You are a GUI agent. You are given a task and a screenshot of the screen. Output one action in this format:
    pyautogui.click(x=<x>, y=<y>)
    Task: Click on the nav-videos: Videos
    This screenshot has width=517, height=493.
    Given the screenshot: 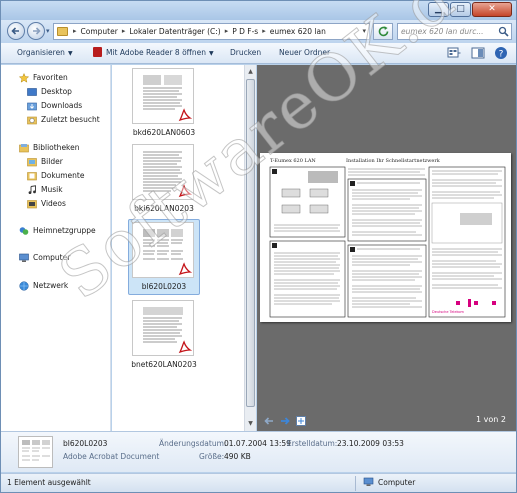 What is the action you would take?
    pyautogui.click(x=46, y=203)
    